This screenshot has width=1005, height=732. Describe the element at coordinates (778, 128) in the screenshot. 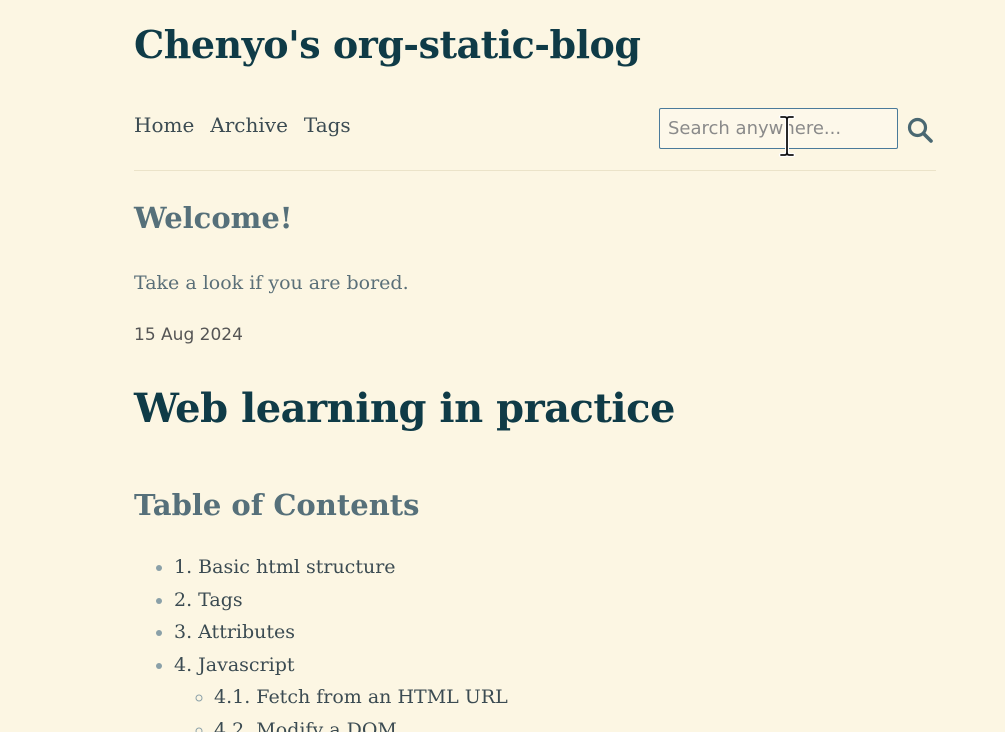

I see `search-input` at that location.